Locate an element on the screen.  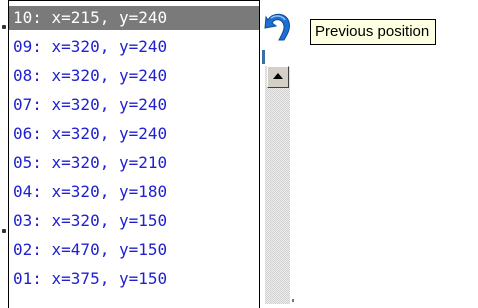
history-item: 06: x=320, y=240 is located at coordinates (134, 134).